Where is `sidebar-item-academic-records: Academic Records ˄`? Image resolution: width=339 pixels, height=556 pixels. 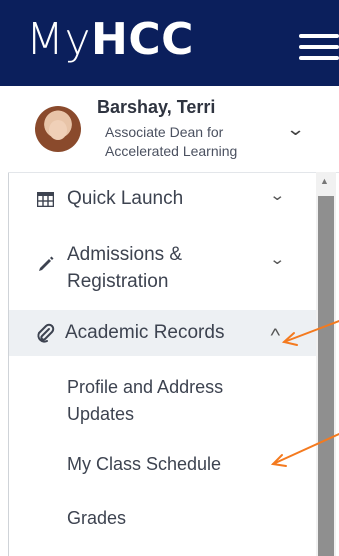 sidebar-item-academic-records: Academic Records ˄ is located at coordinates (162, 333).